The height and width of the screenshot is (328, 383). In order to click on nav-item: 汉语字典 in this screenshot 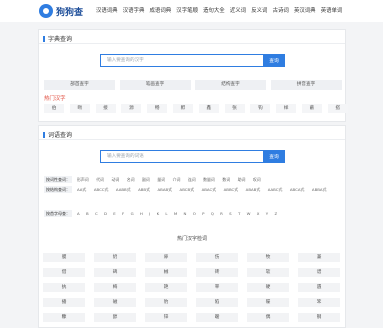, I will do `click(134, 10)`.